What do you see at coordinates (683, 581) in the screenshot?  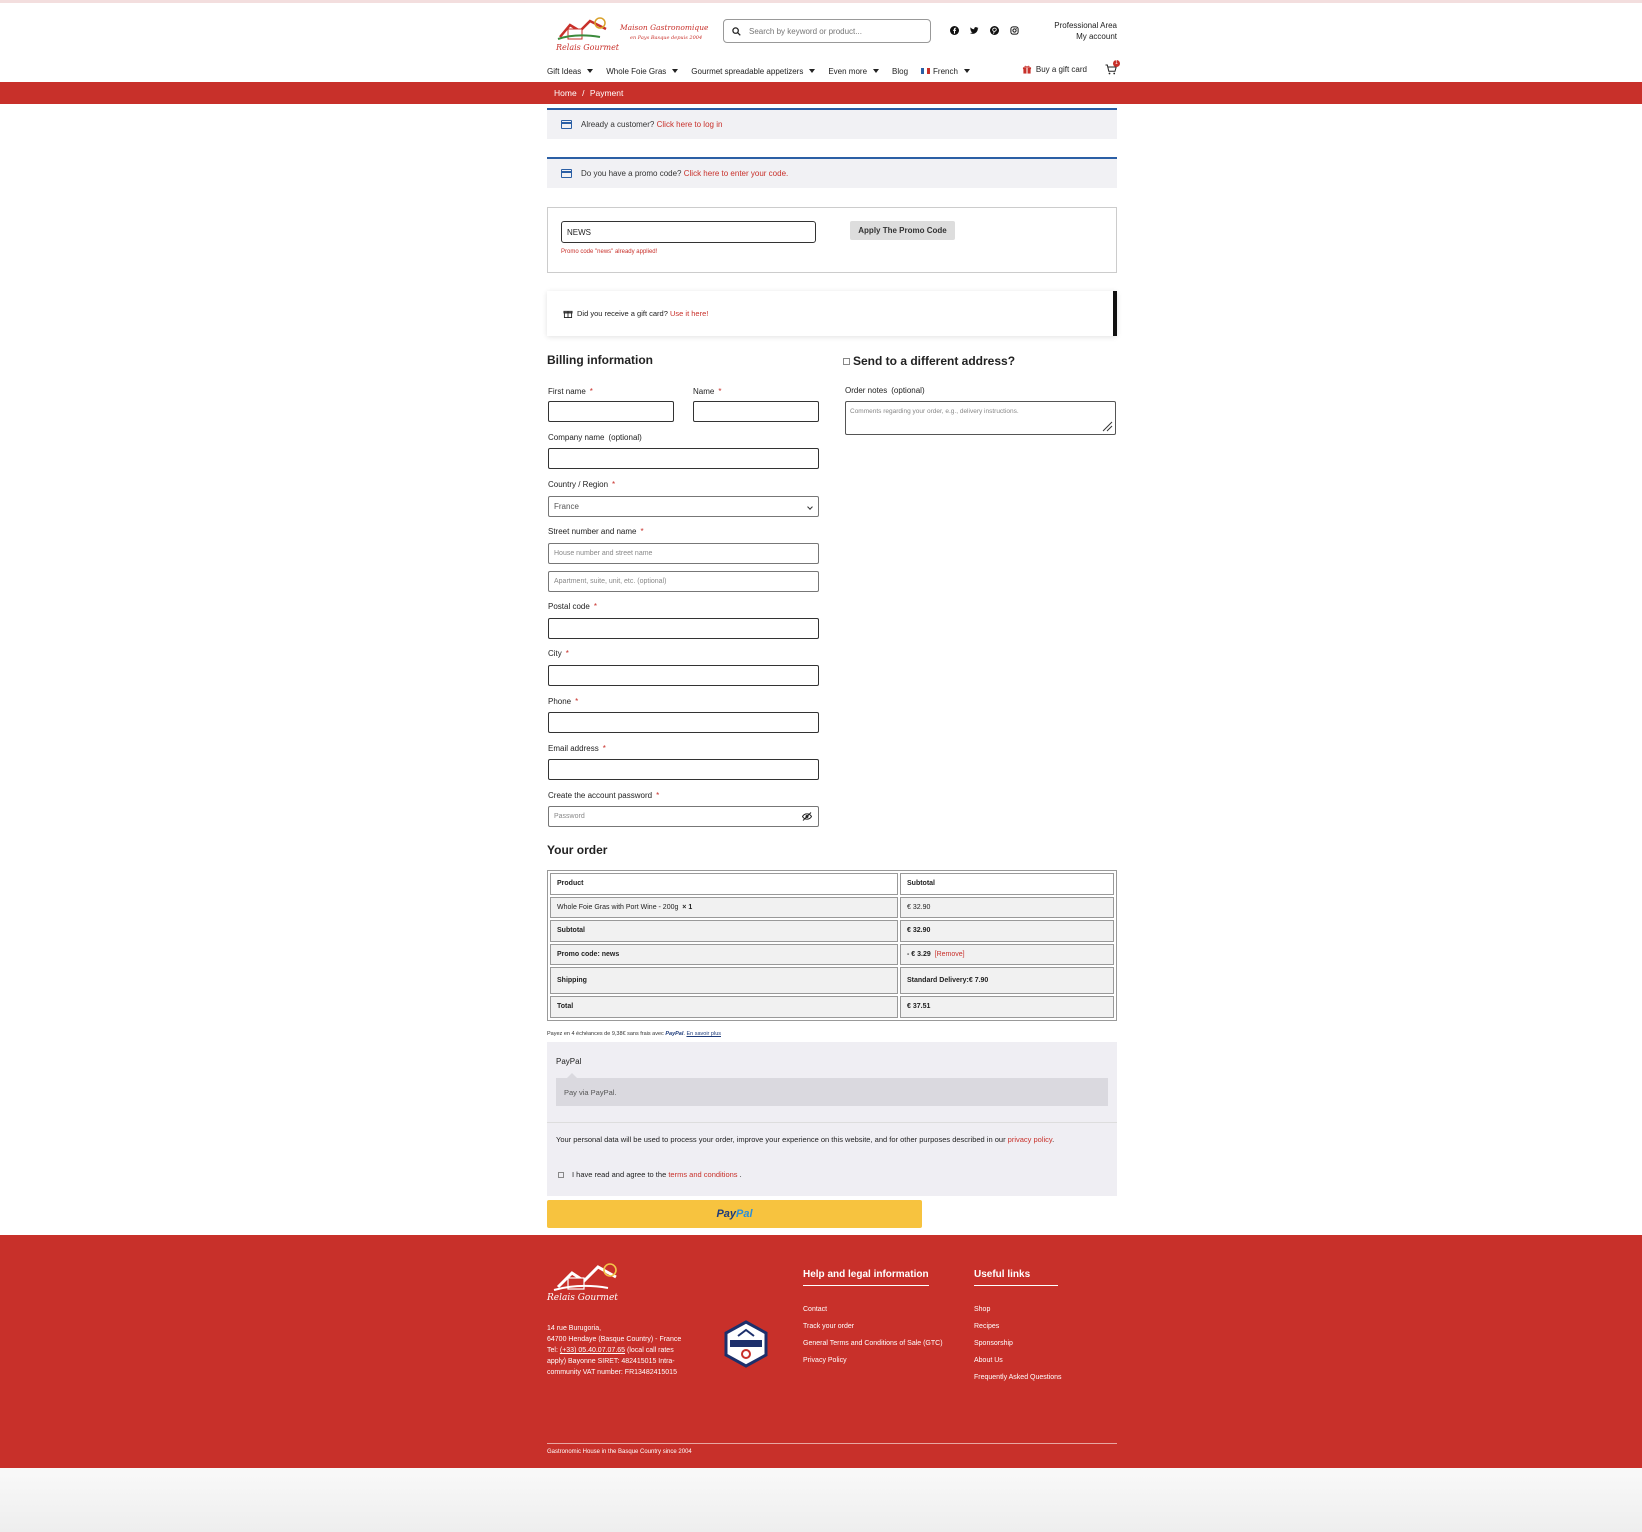 I see `street2-input: Apartment, suite, unit, etc. (optional)` at bounding box center [683, 581].